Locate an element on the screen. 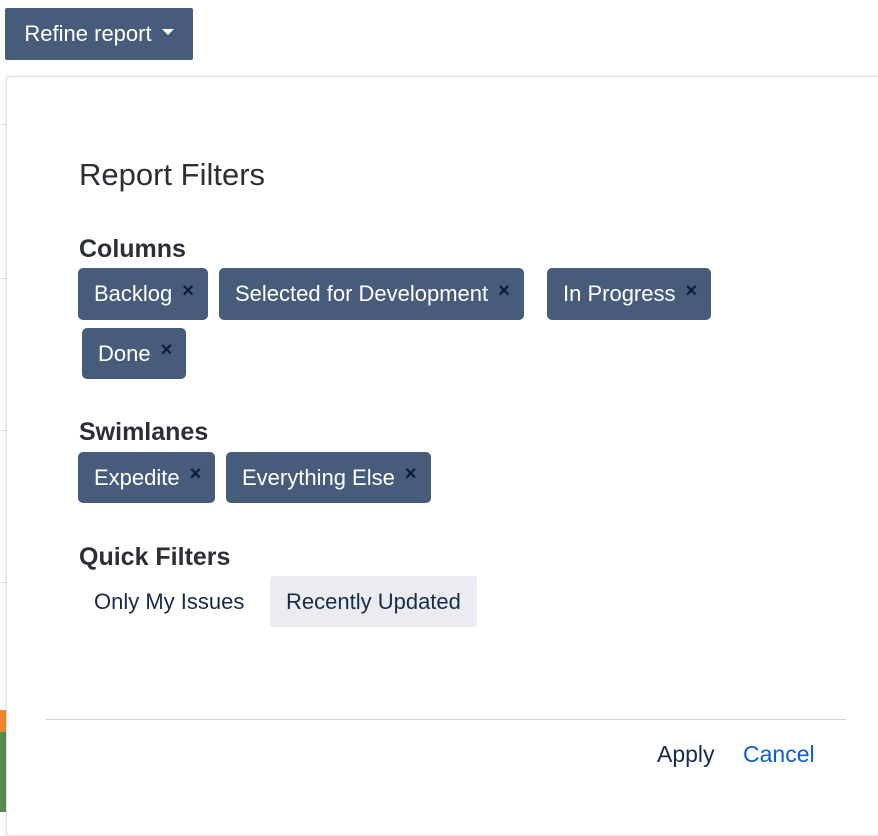 Image resolution: width=878 pixels, height=836 pixels. swimlane-chip-expedite: Expedite × is located at coordinates (147, 477).